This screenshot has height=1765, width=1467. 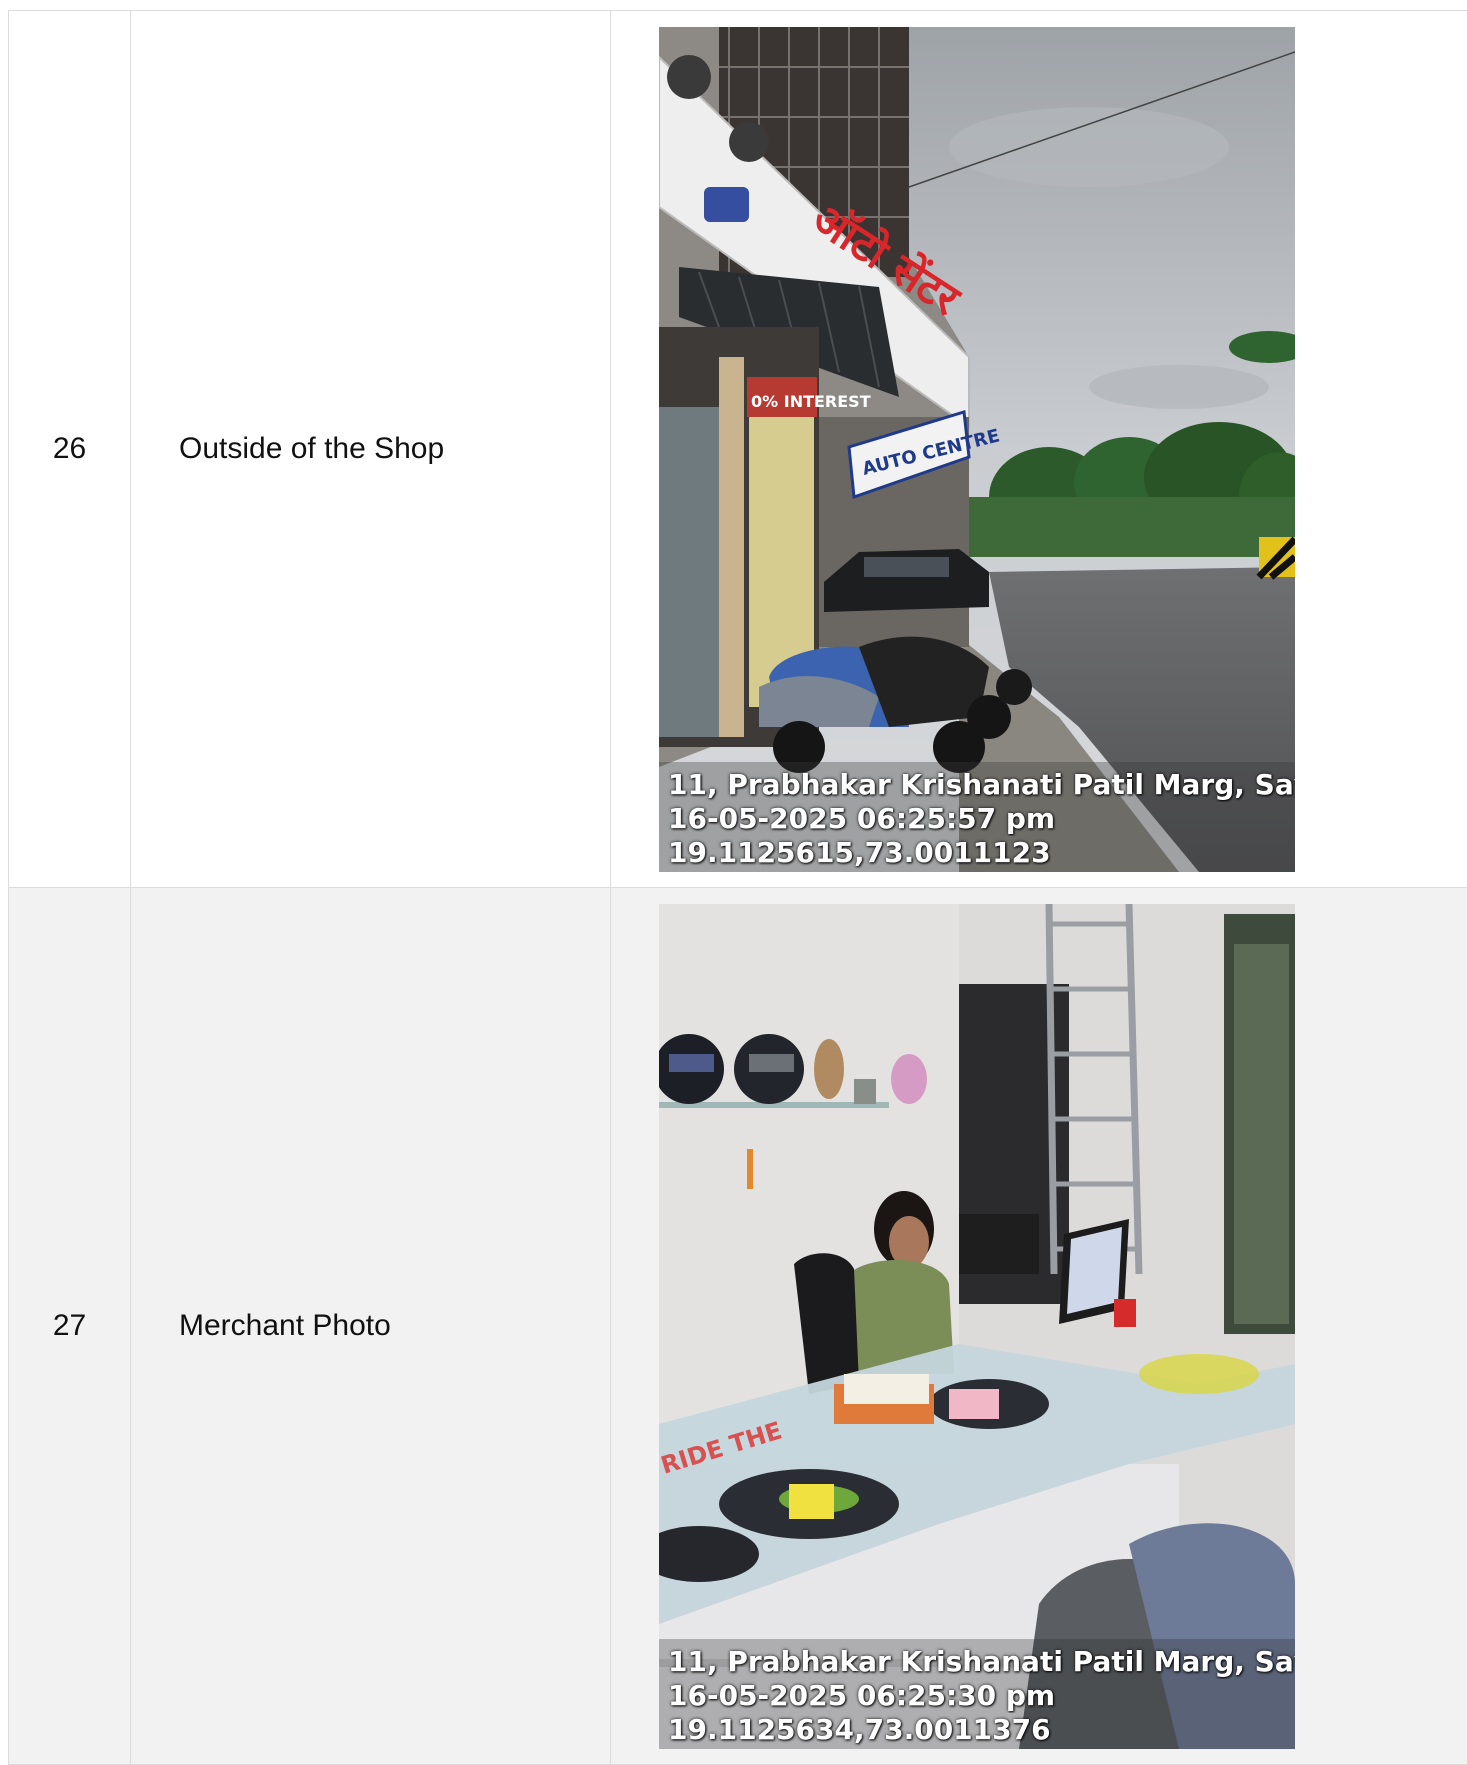 I want to click on row-number: 27, so click(x=69, y=1326).